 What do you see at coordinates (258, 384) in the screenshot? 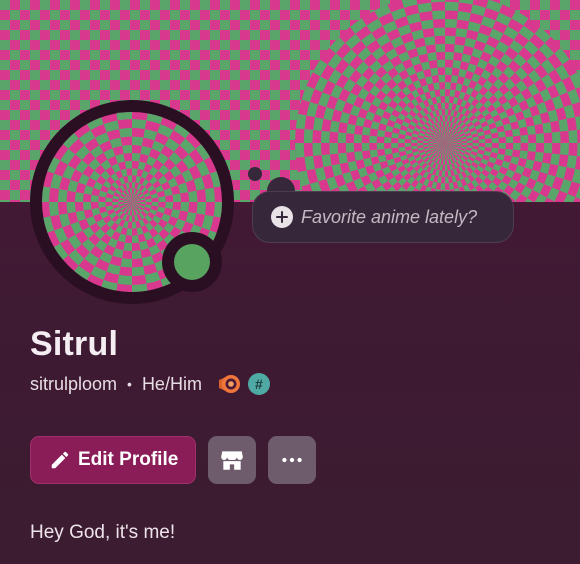
I see `hashtag-badge-icon: #` at bounding box center [258, 384].